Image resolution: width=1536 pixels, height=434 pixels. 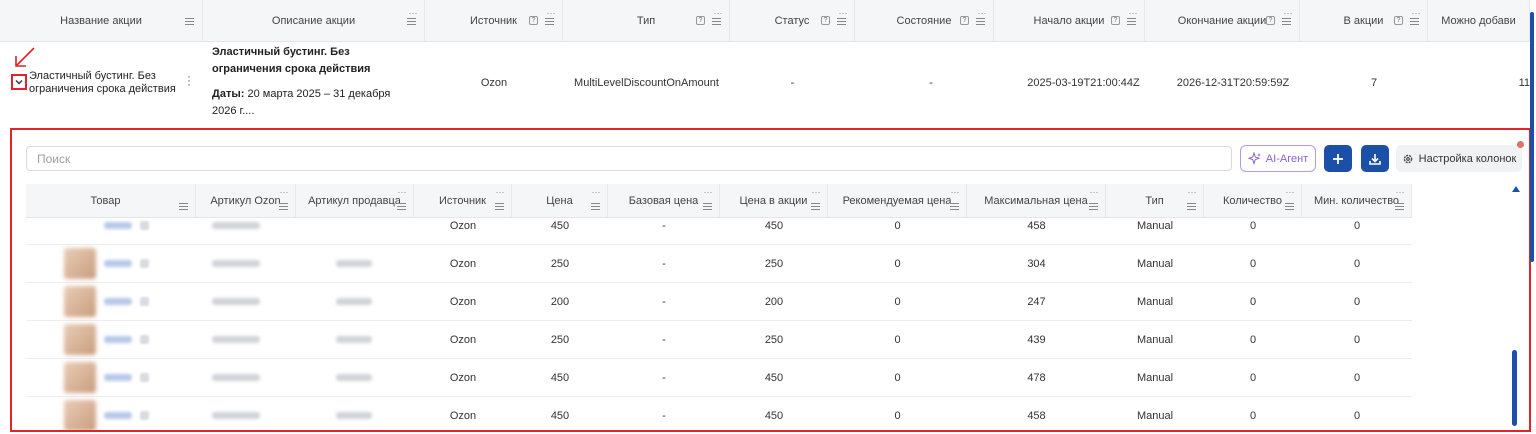 I want to click on column-header: Начало акции? ···, so click(x=1069, y=21).